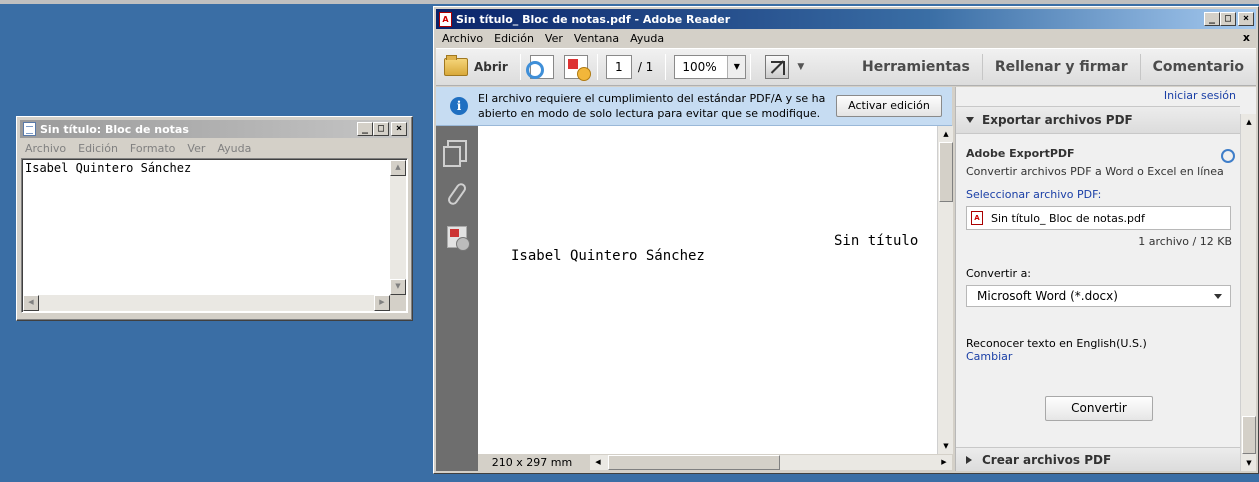 This screenshot has height=482, width=1259. What do you see at coordinates (629, 2) in the screenshot?
I see `desktop-top-strip` at bounding box center [629, 2].